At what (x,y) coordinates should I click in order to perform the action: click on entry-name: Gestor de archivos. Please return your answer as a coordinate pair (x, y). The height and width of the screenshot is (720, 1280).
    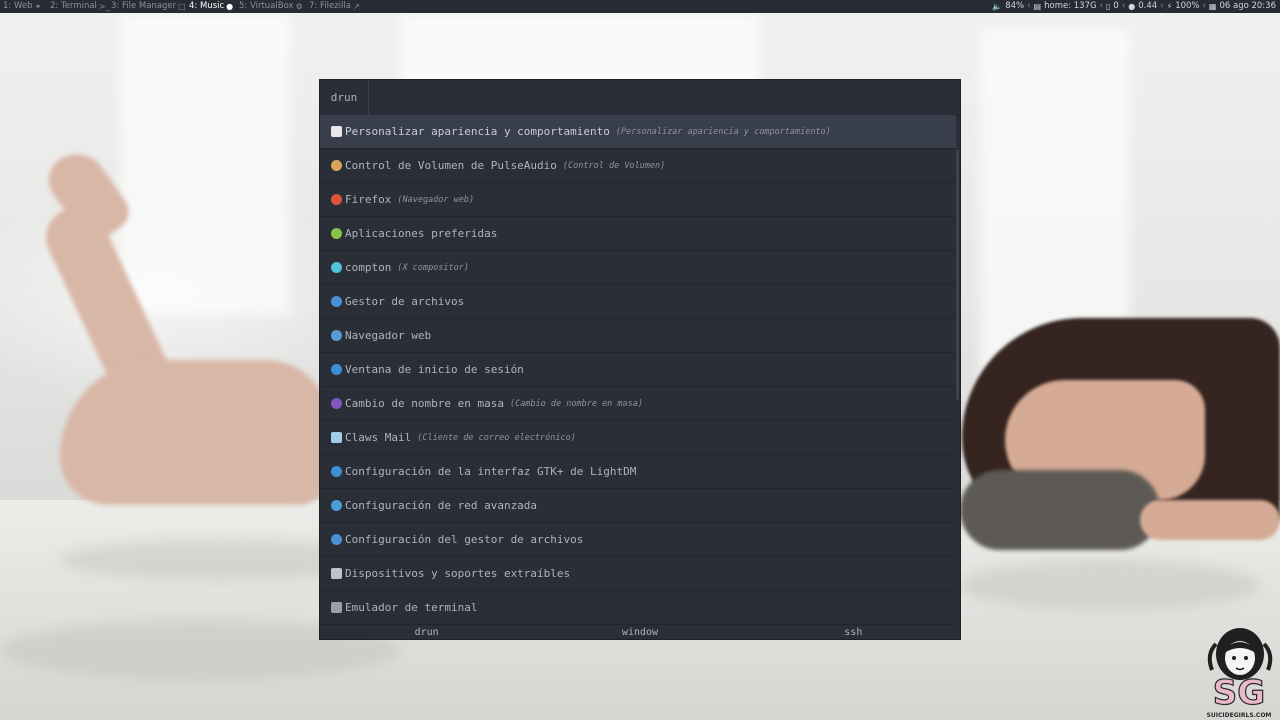
    Looking at the image, I should click on (405, 301).